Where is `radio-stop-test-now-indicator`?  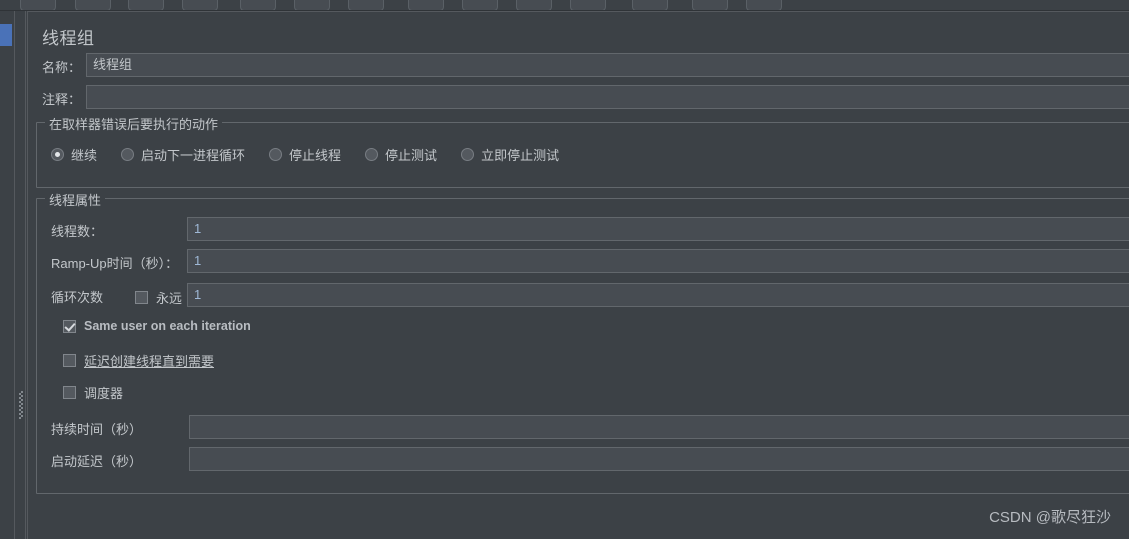 radio-stop-test-now-indicator is located at coordinates (468, 154).